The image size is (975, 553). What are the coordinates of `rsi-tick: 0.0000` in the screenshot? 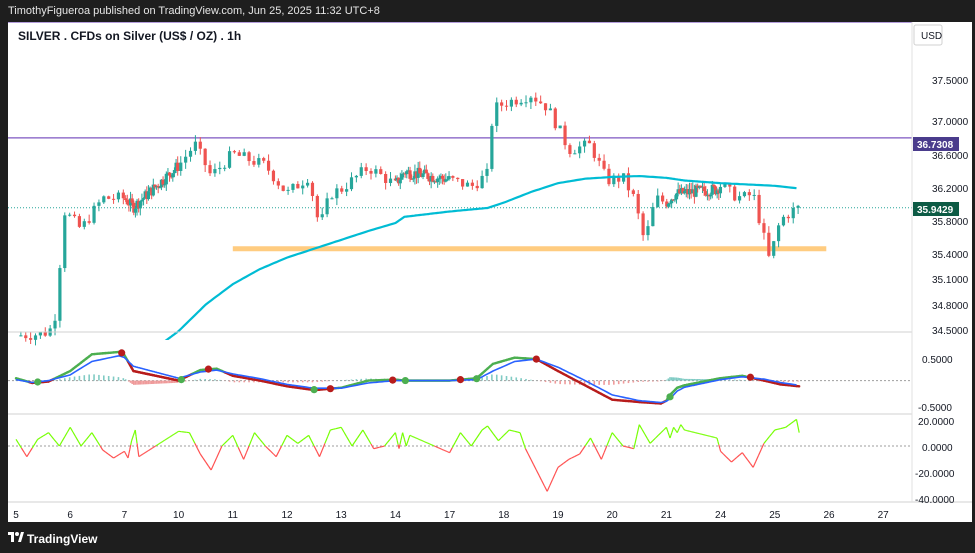 It's located at (937, 448).